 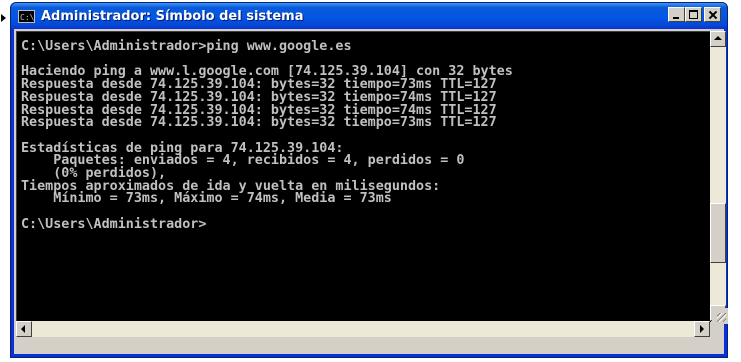 What do you see at coordinates (369, 16) in the screenshot?
I see `title-bar: C:\ Administrador: Símbolo del sistema` at bounding box center [369, 16].